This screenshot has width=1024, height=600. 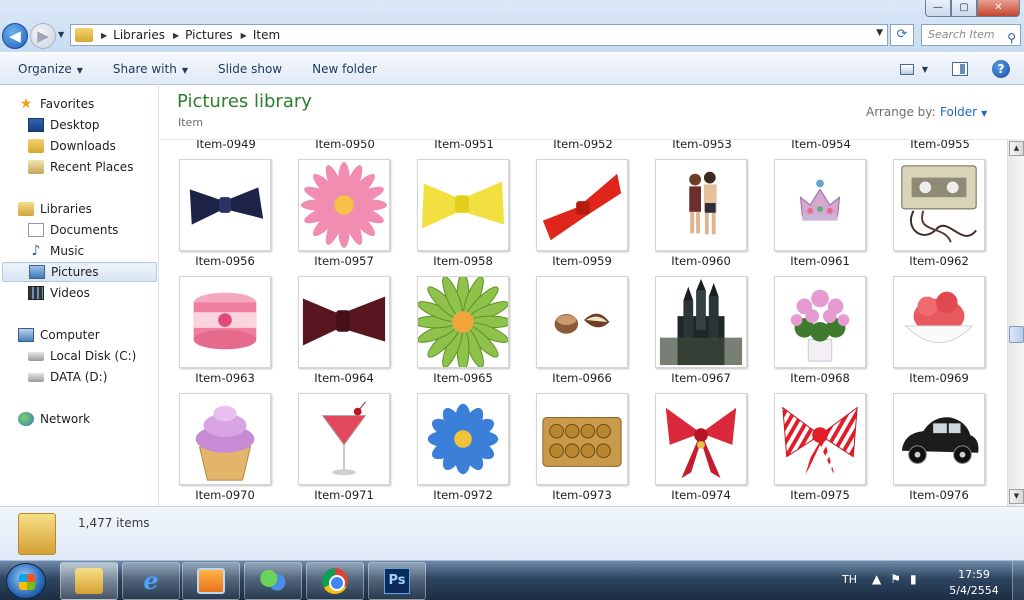 What do you see at coordinates (582, 261) in the screenshot?
I see `list-item: Item-0959` at bounding box center [582, 261].